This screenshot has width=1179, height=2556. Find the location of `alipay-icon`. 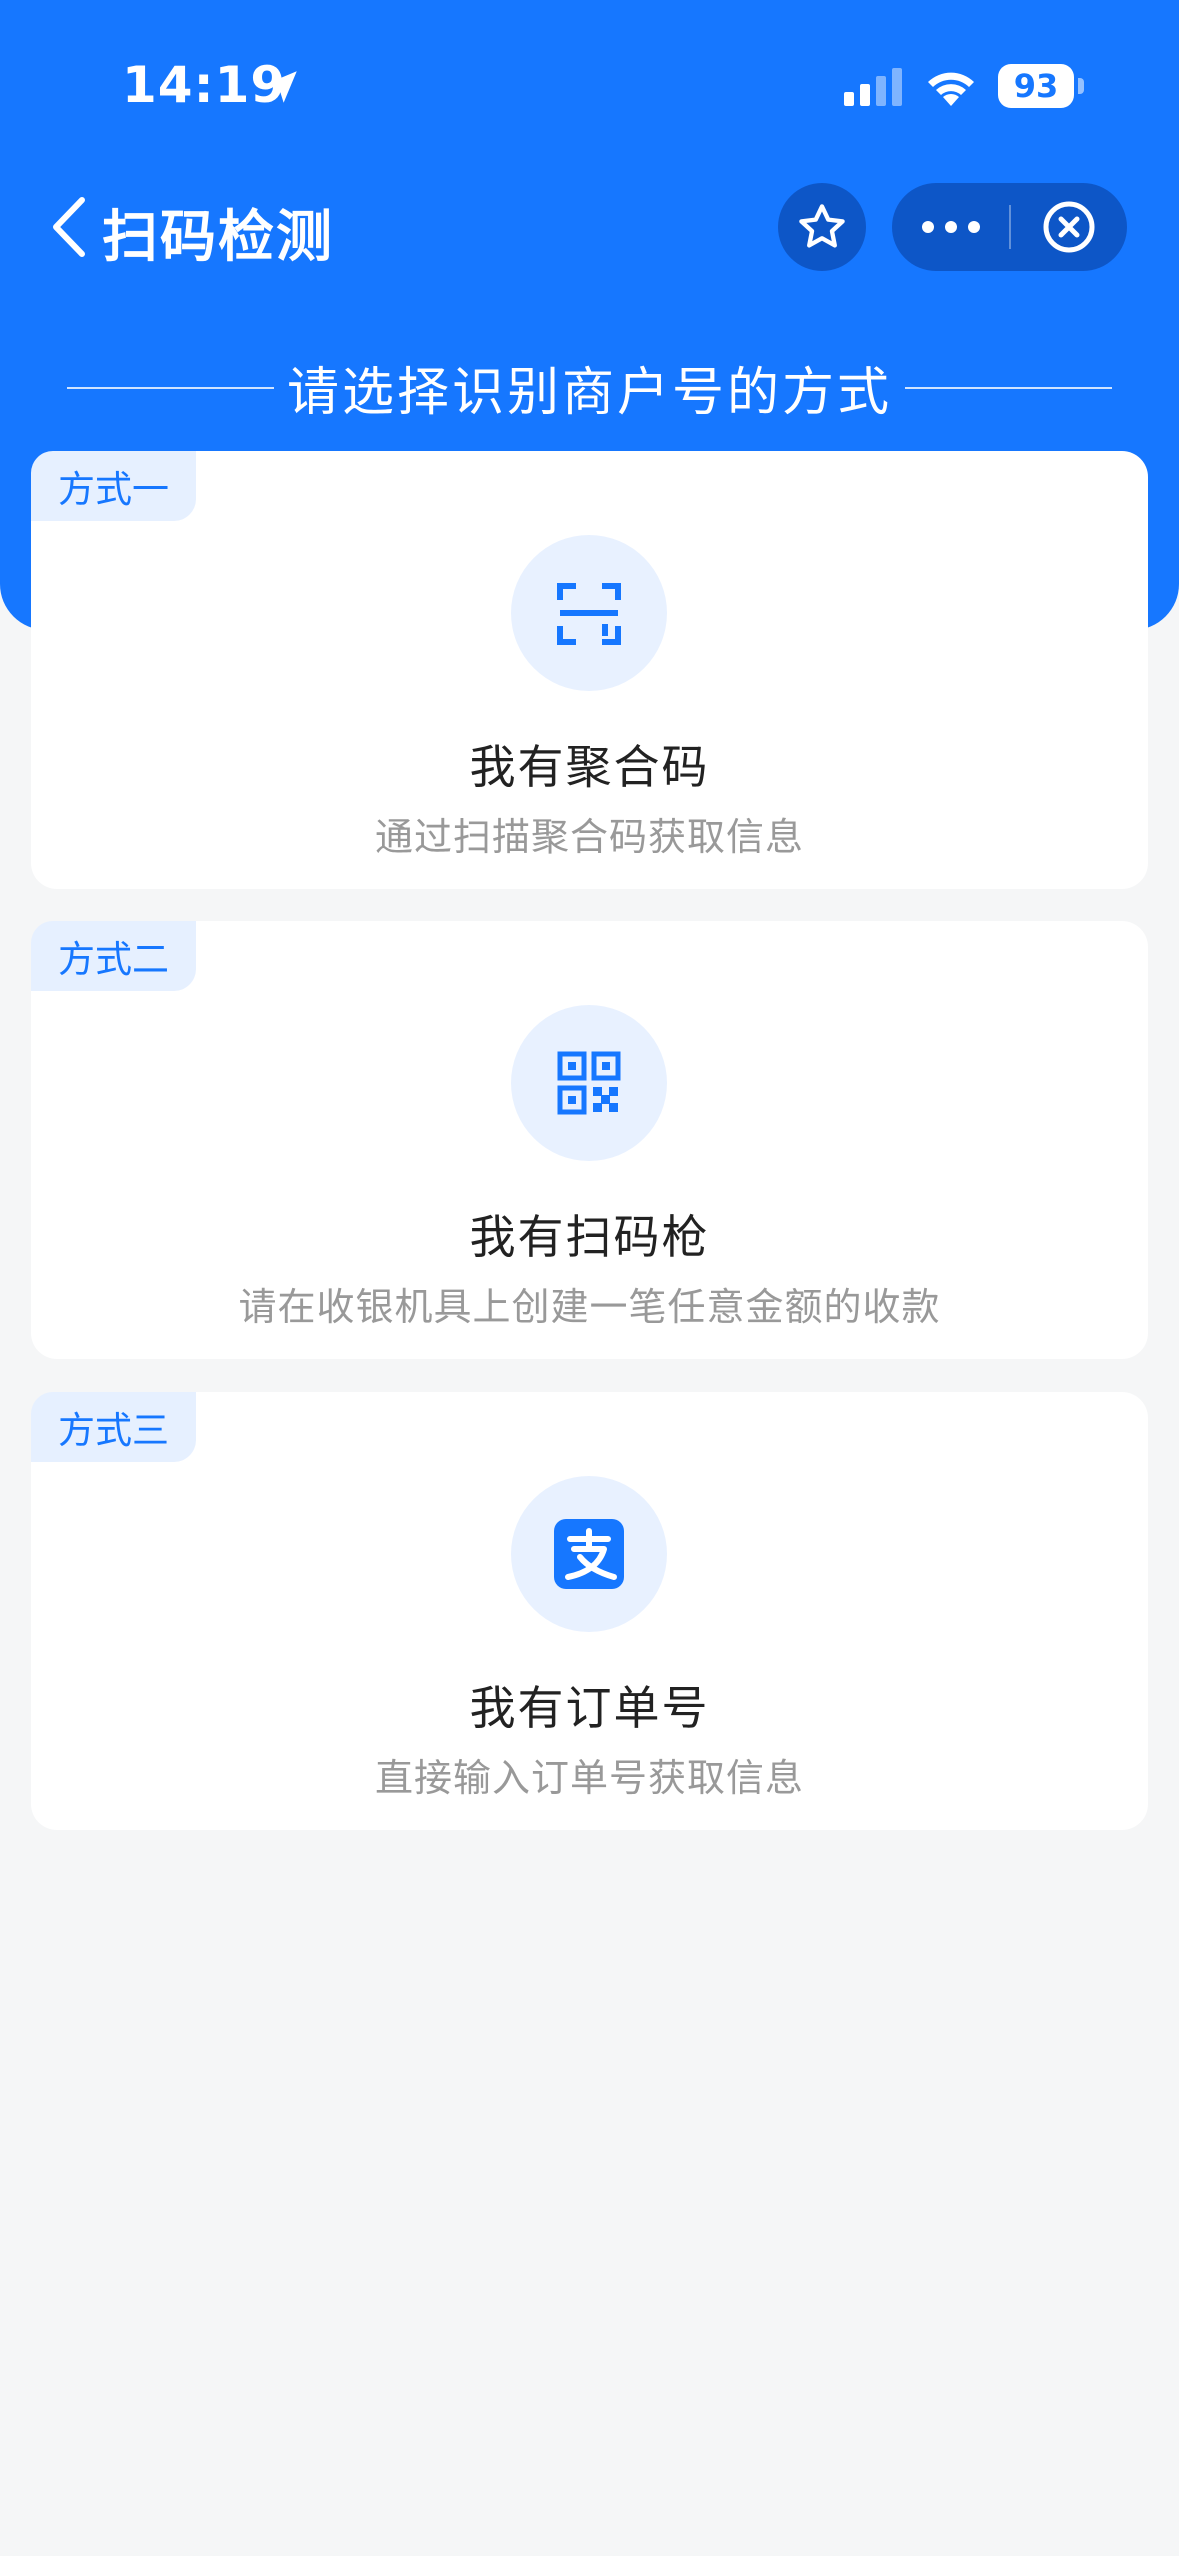

alipay-icon is located at coordinates (589, 1554).